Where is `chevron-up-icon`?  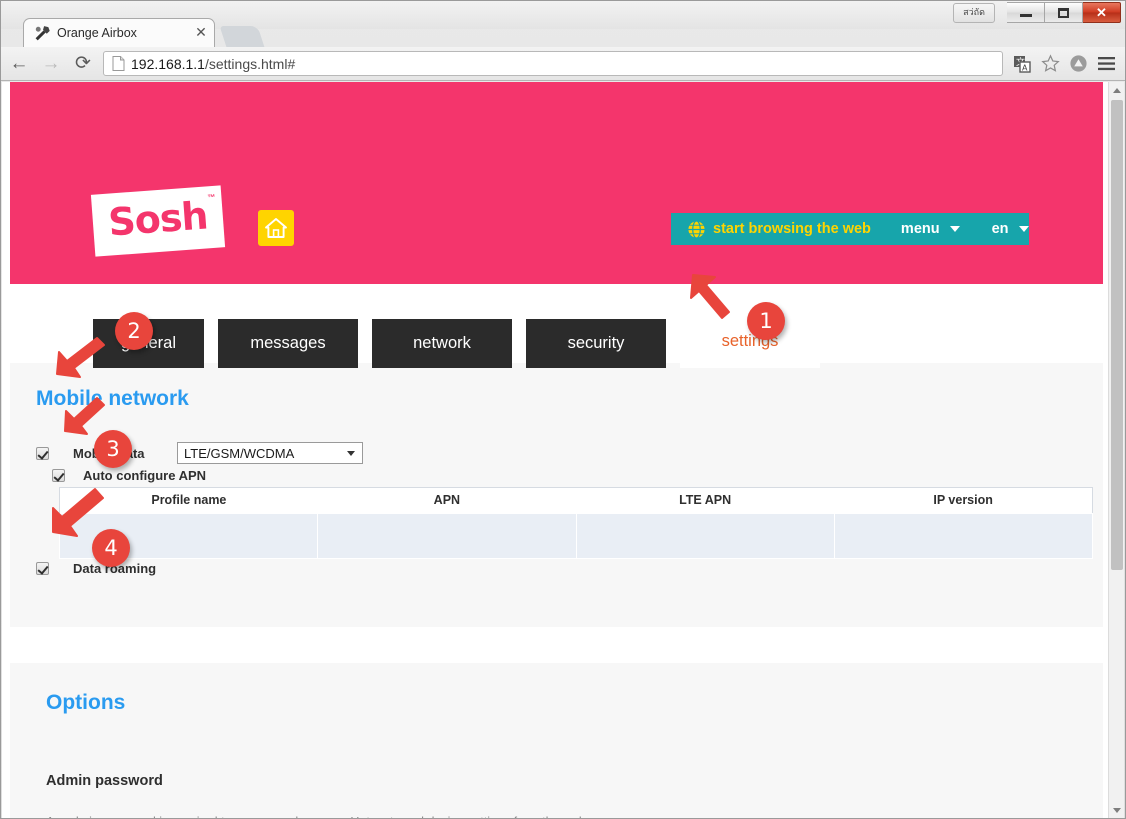 chevron-up-icon is located at coordinates (1117, 90).